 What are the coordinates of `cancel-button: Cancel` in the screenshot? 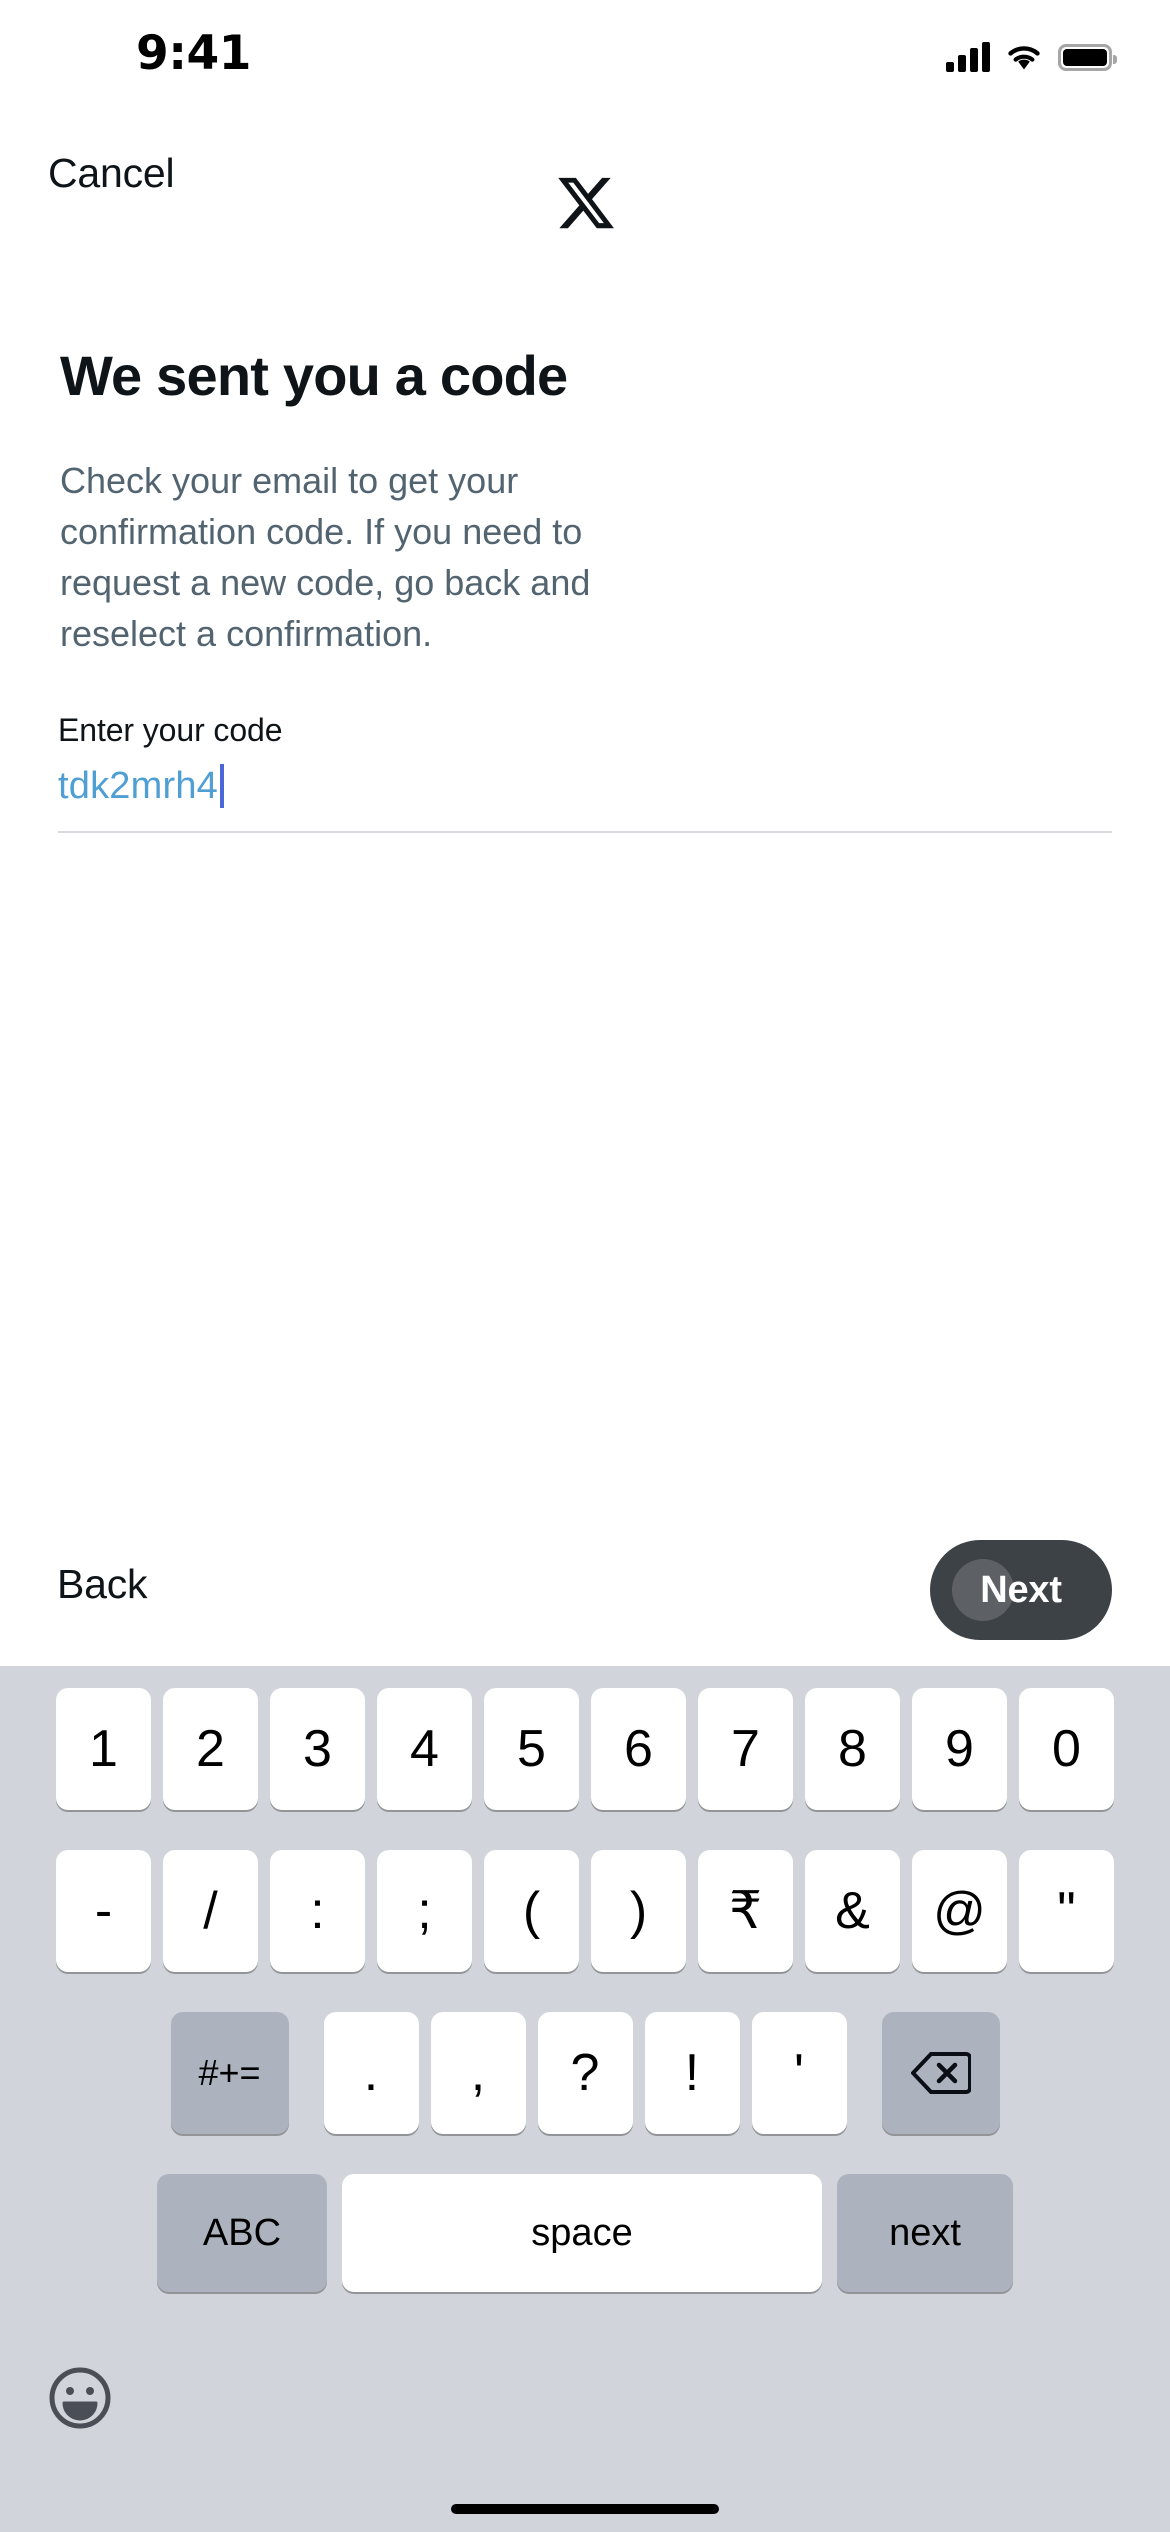 It's located at (111, 173).